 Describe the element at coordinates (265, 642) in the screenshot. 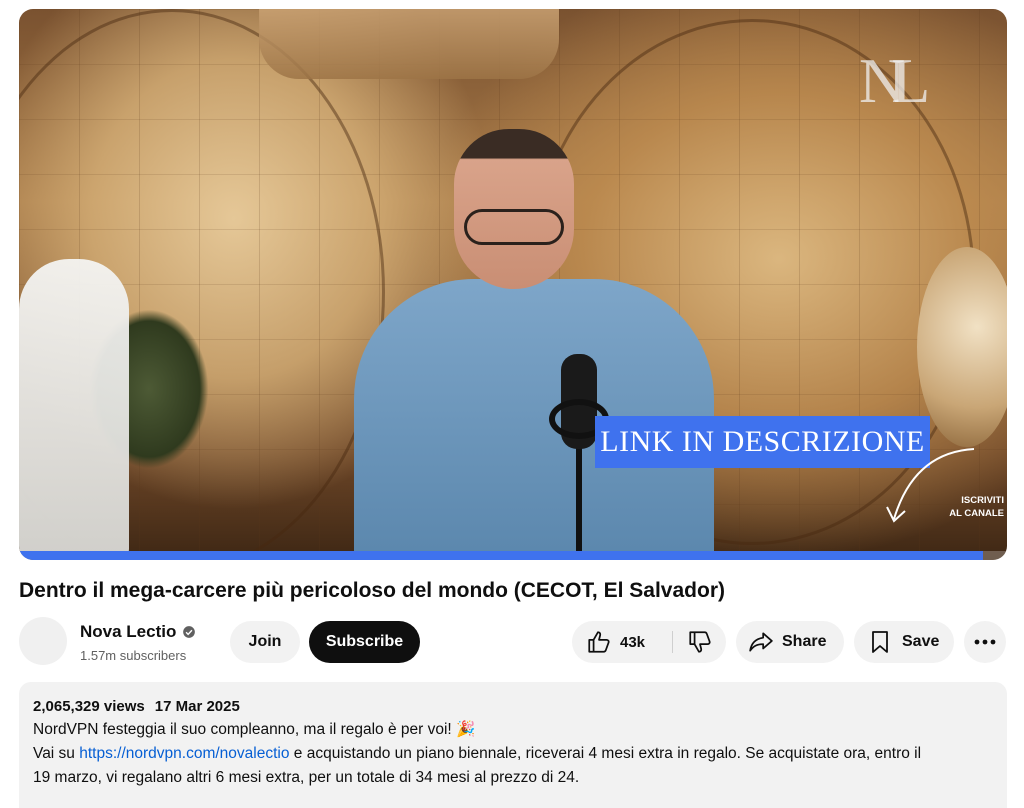

I see `join-button: Join` at that location.